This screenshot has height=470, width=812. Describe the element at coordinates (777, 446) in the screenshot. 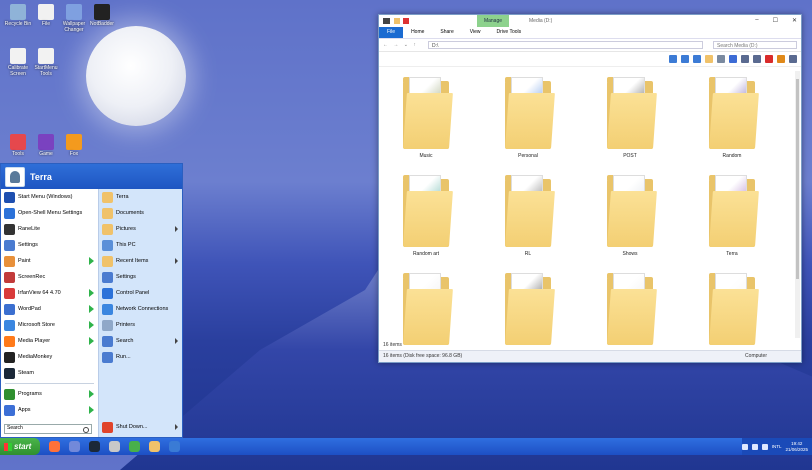

I see `language-indicator: INTL` at that location.